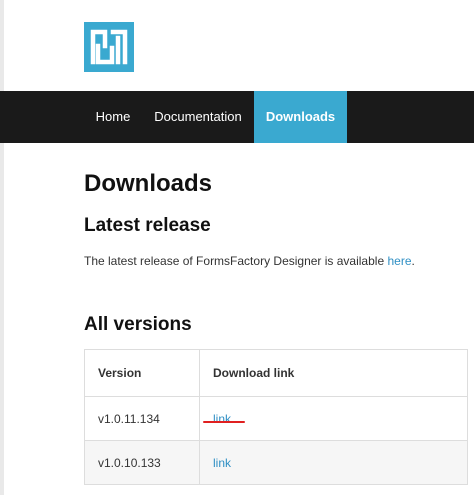 This screenshot has width=474, height=495. I want to click on main-navbar: Home Documentation Downloads, so click(237, 117).